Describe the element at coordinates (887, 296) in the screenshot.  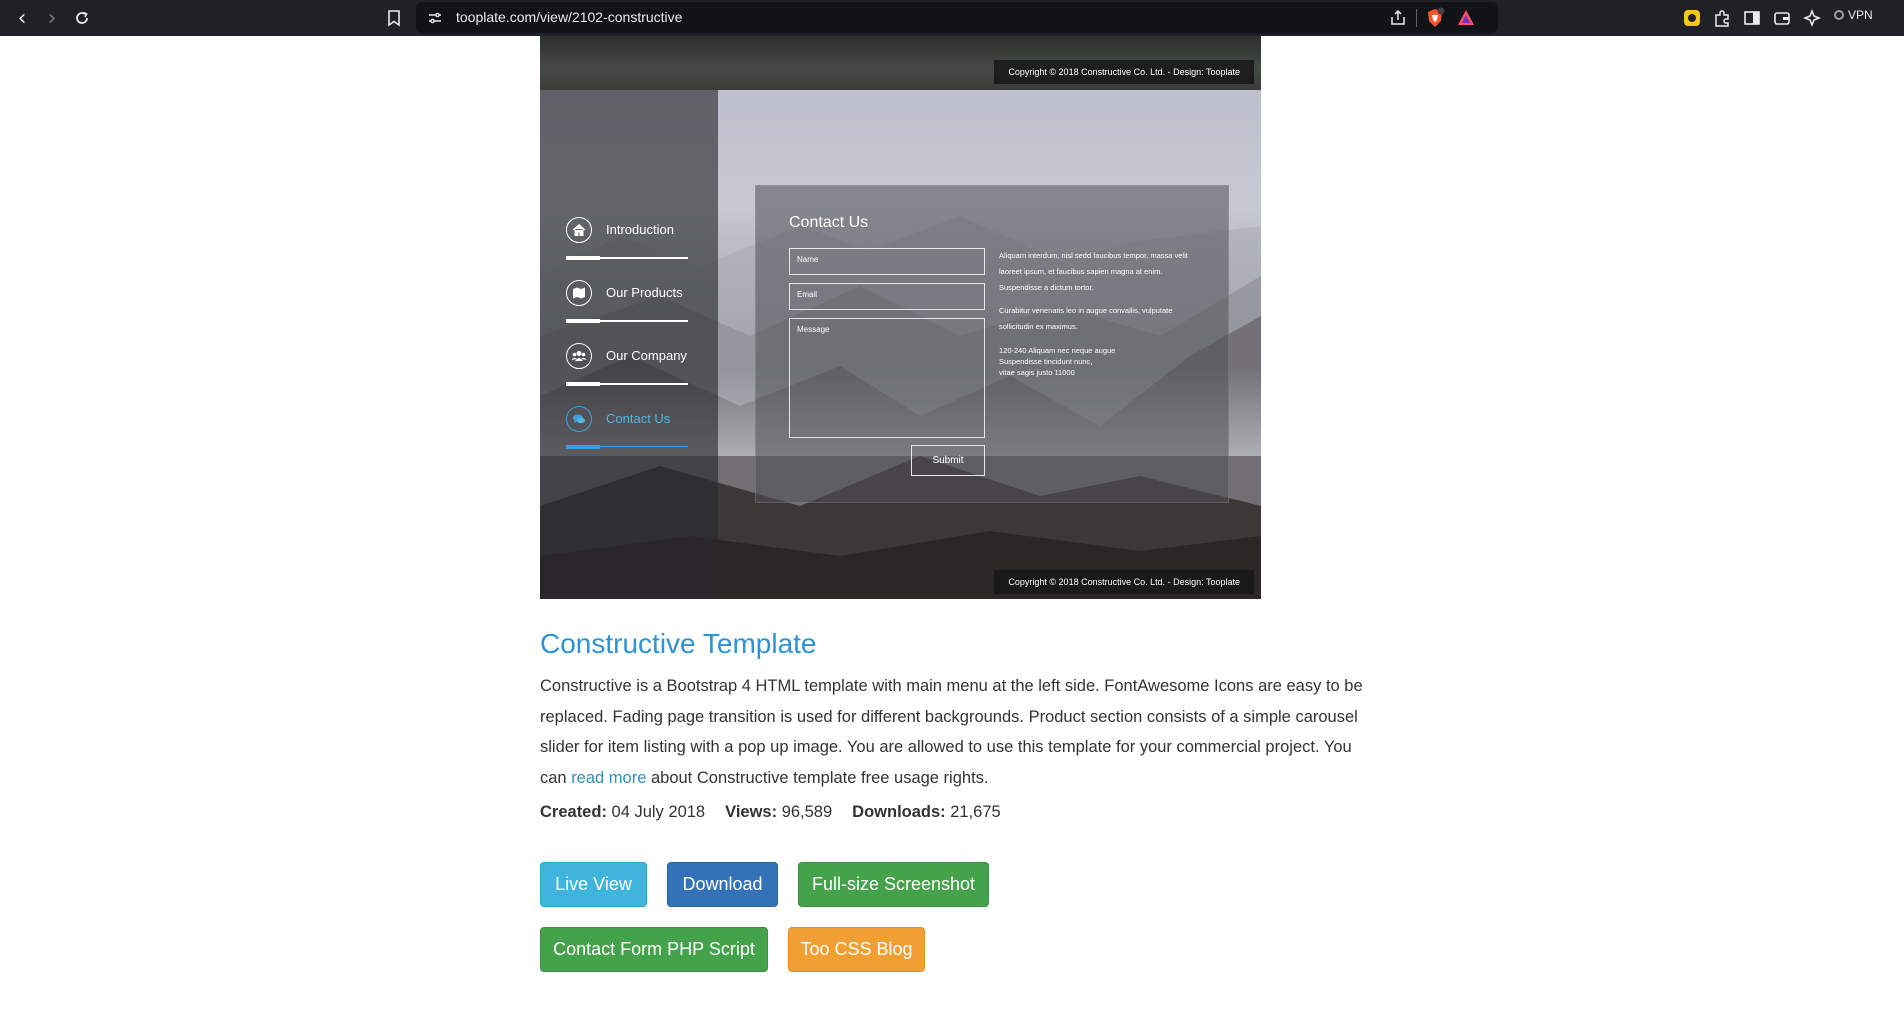
I see `email-field: Email` at that location.